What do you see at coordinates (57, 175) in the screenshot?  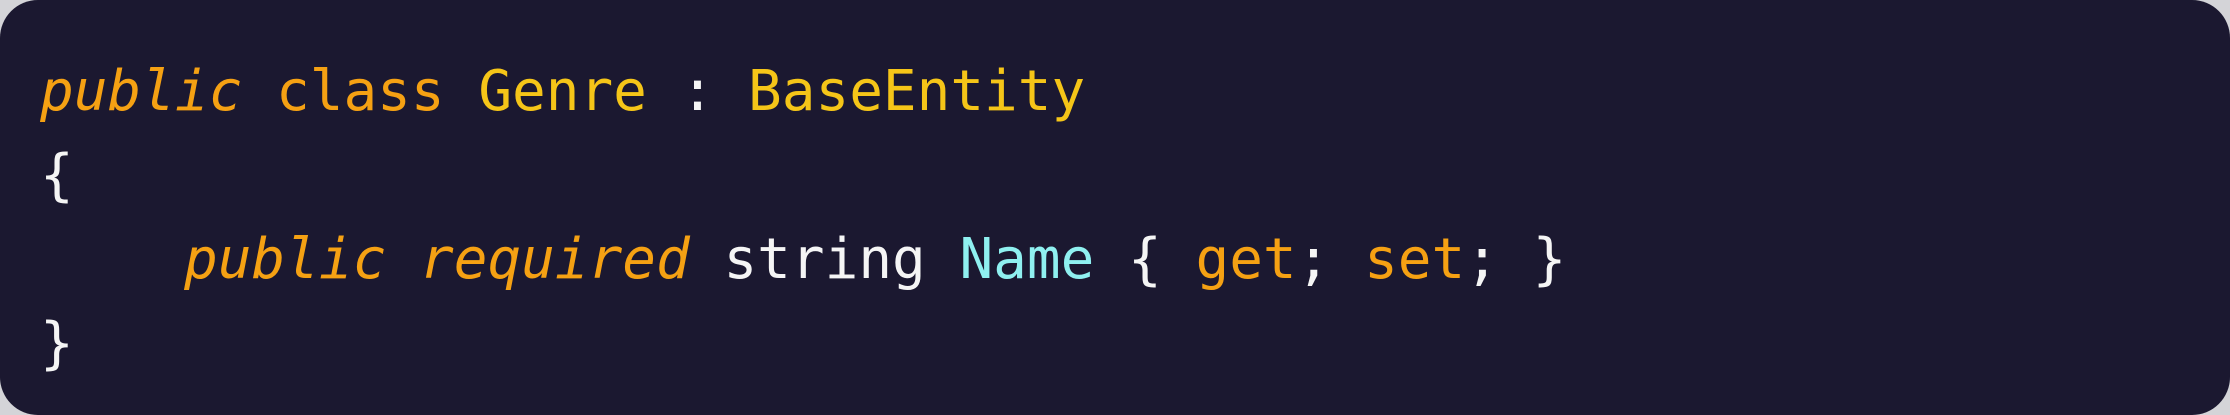 I see `open-brace: {` at bounding box center [57, 175].